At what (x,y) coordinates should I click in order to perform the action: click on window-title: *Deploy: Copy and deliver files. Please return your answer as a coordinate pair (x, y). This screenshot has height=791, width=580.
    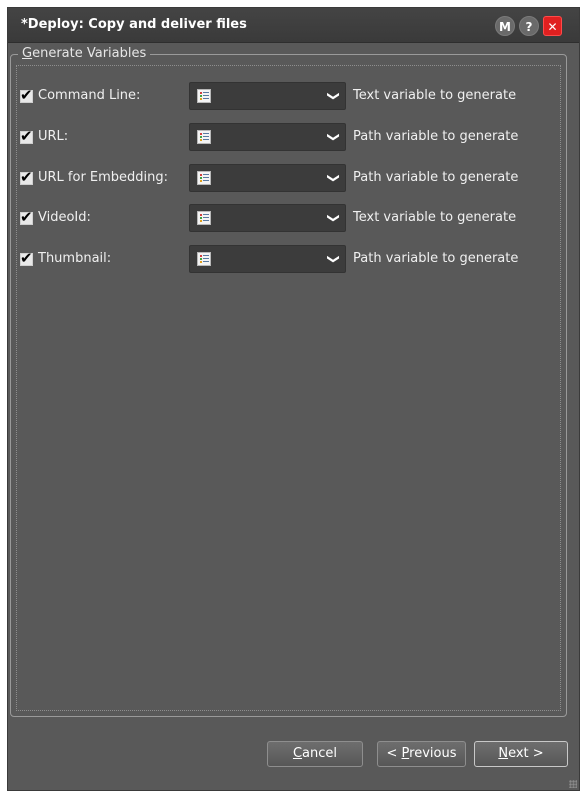
    Looking at the image, I should click on (134, 24).